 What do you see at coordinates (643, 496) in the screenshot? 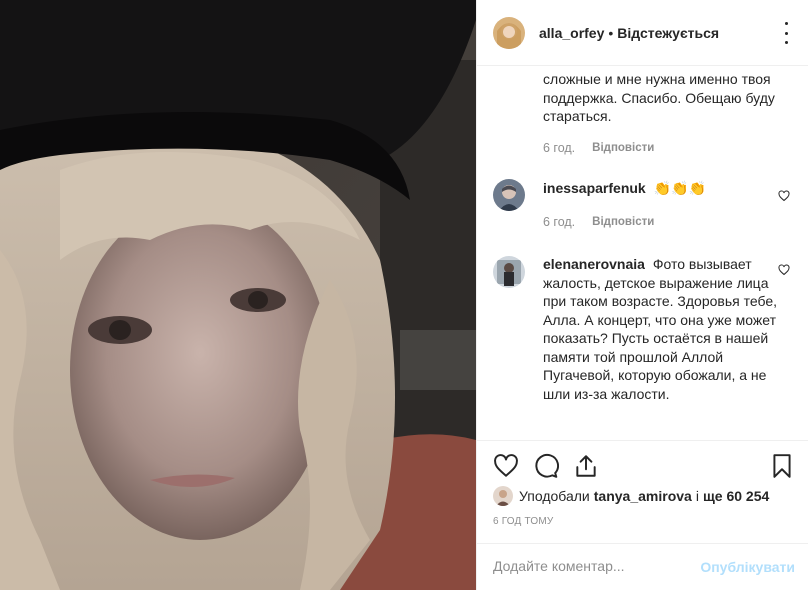
I see `liker-username: tanya_amirova` at bounding box center [643, 496].